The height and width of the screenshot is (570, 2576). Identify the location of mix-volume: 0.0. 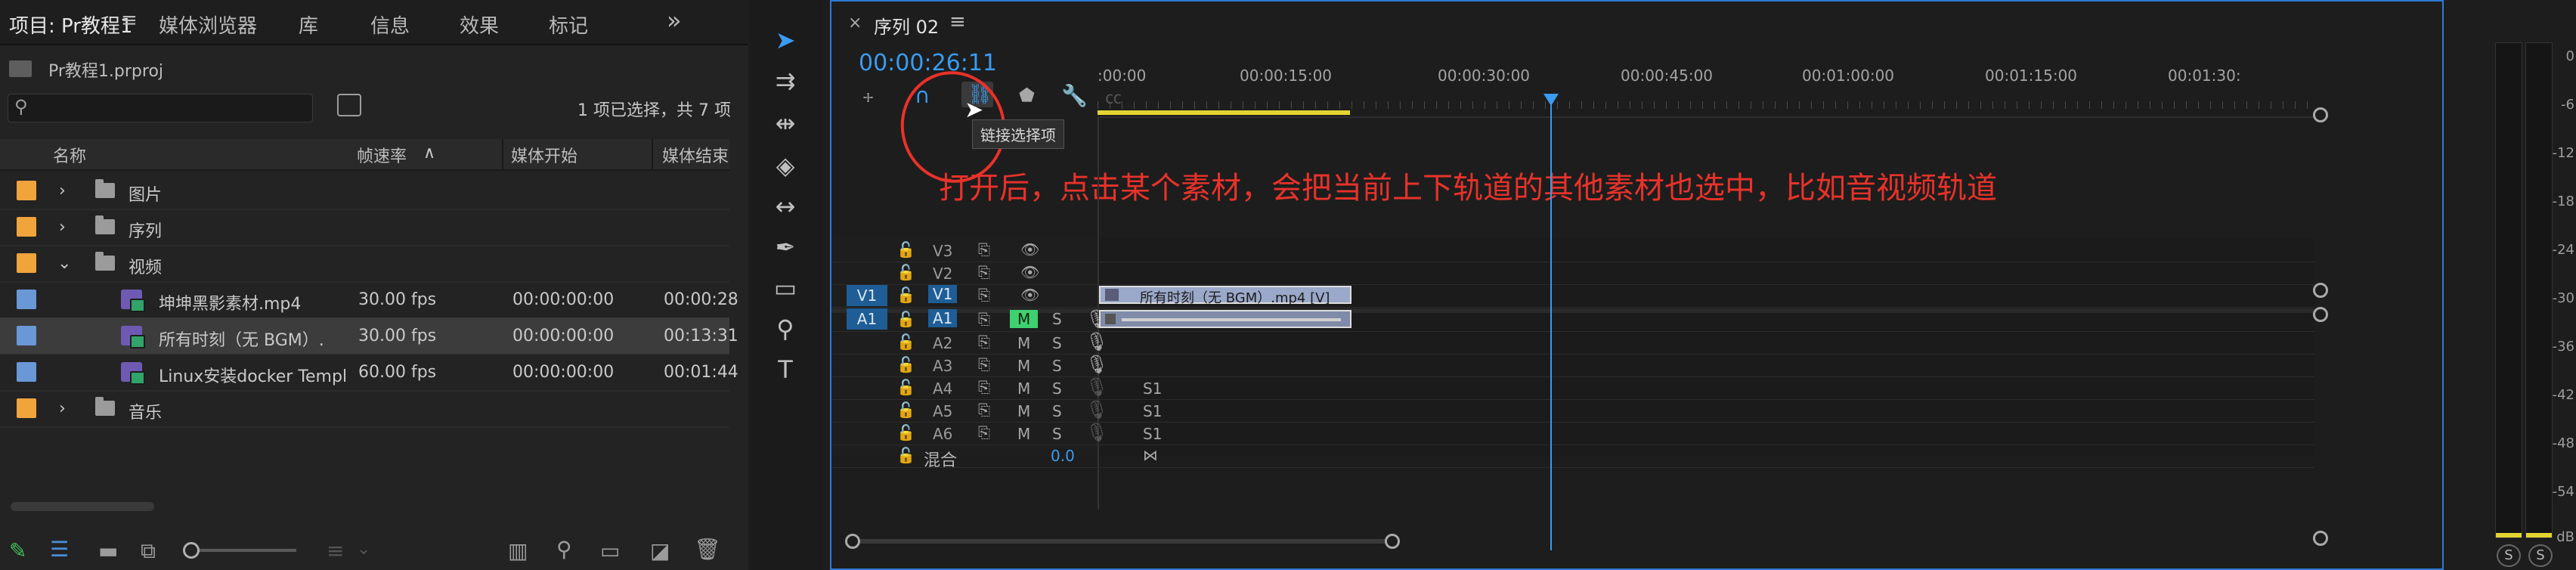
(1063, 456).